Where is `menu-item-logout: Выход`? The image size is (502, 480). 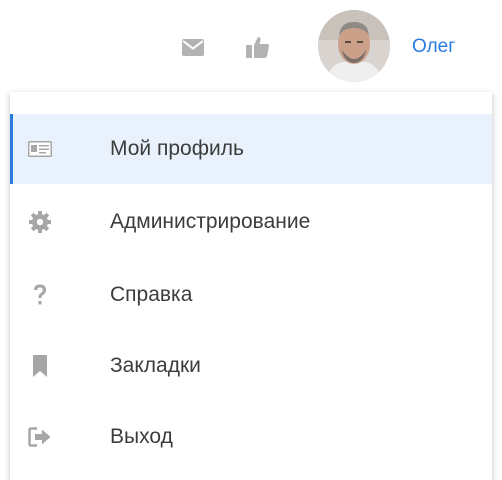 menu-item-logout: Выход is located at coordinates (251, 437).